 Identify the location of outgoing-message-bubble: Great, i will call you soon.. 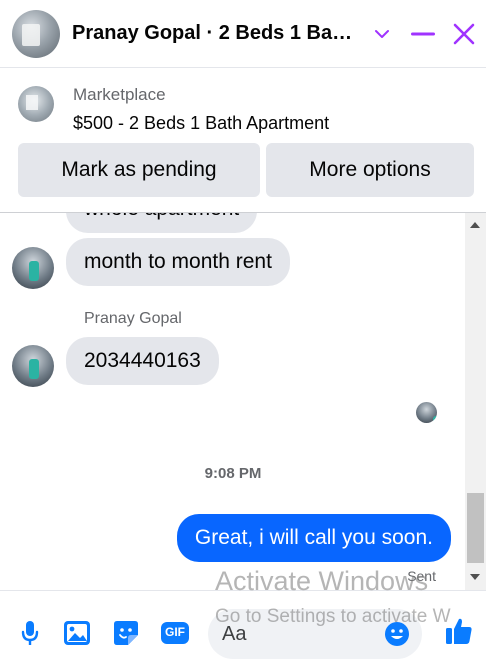
(313, 538).